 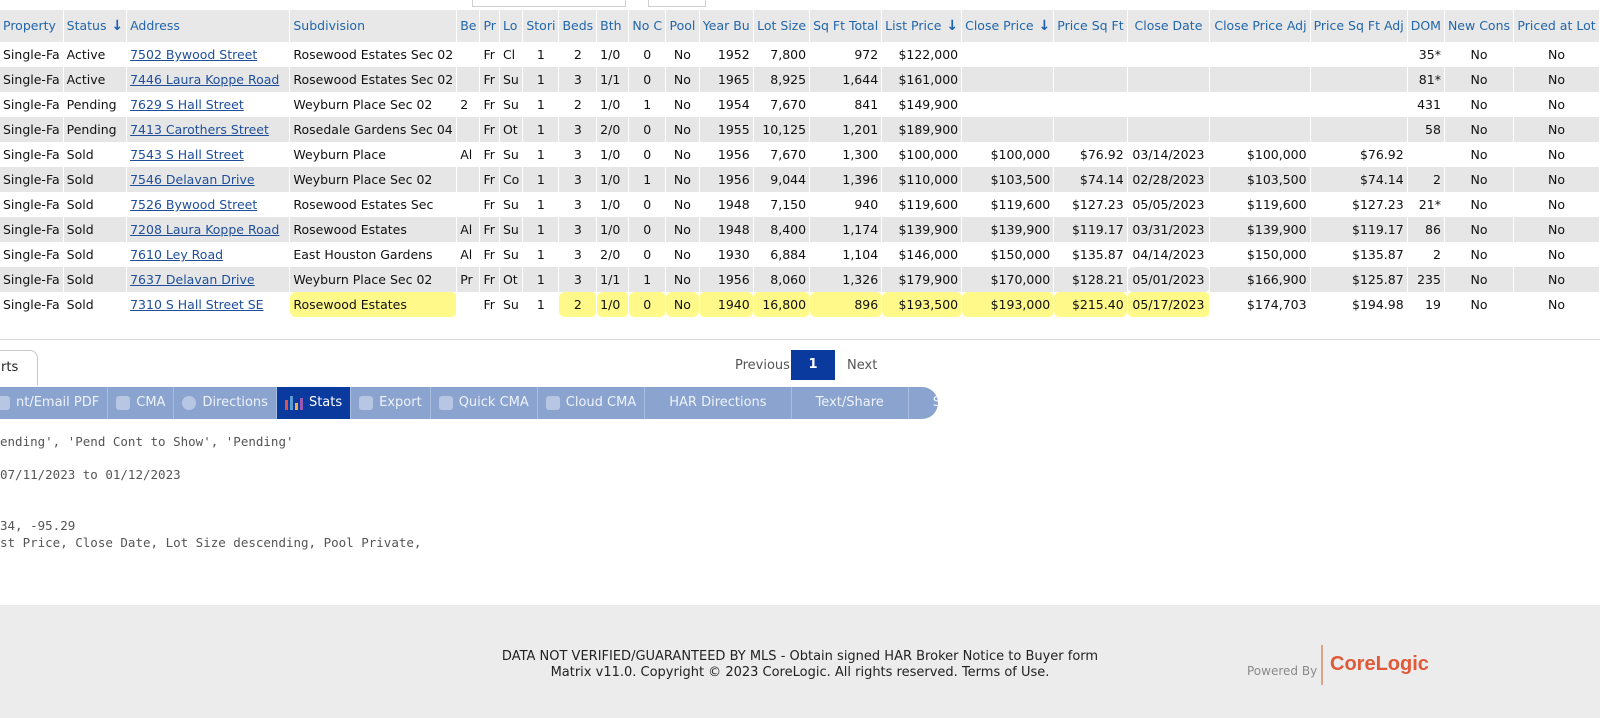 What do you see at coordinates (1479, 26) in the screenshot?
I see `column-header-new-cons: New Cons` at bounding box center [1479, 26].